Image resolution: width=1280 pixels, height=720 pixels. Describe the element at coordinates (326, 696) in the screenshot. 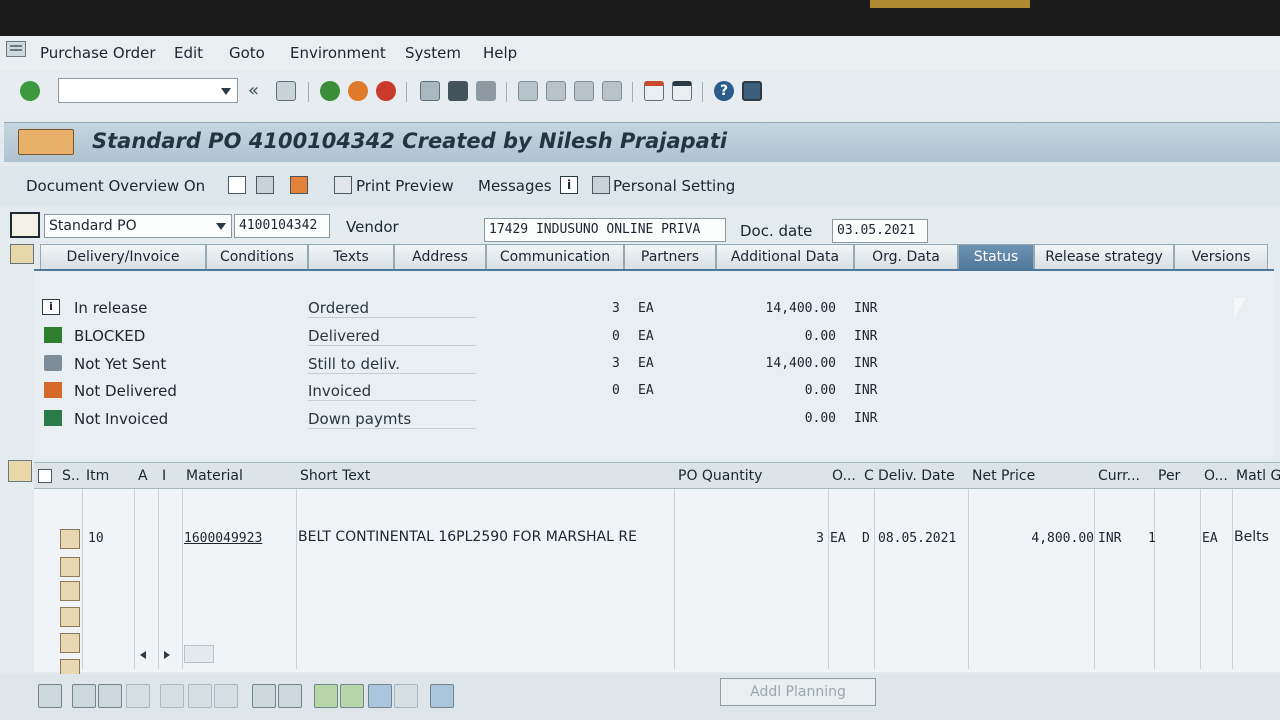

I see `sort-ascending-icon` at that location.